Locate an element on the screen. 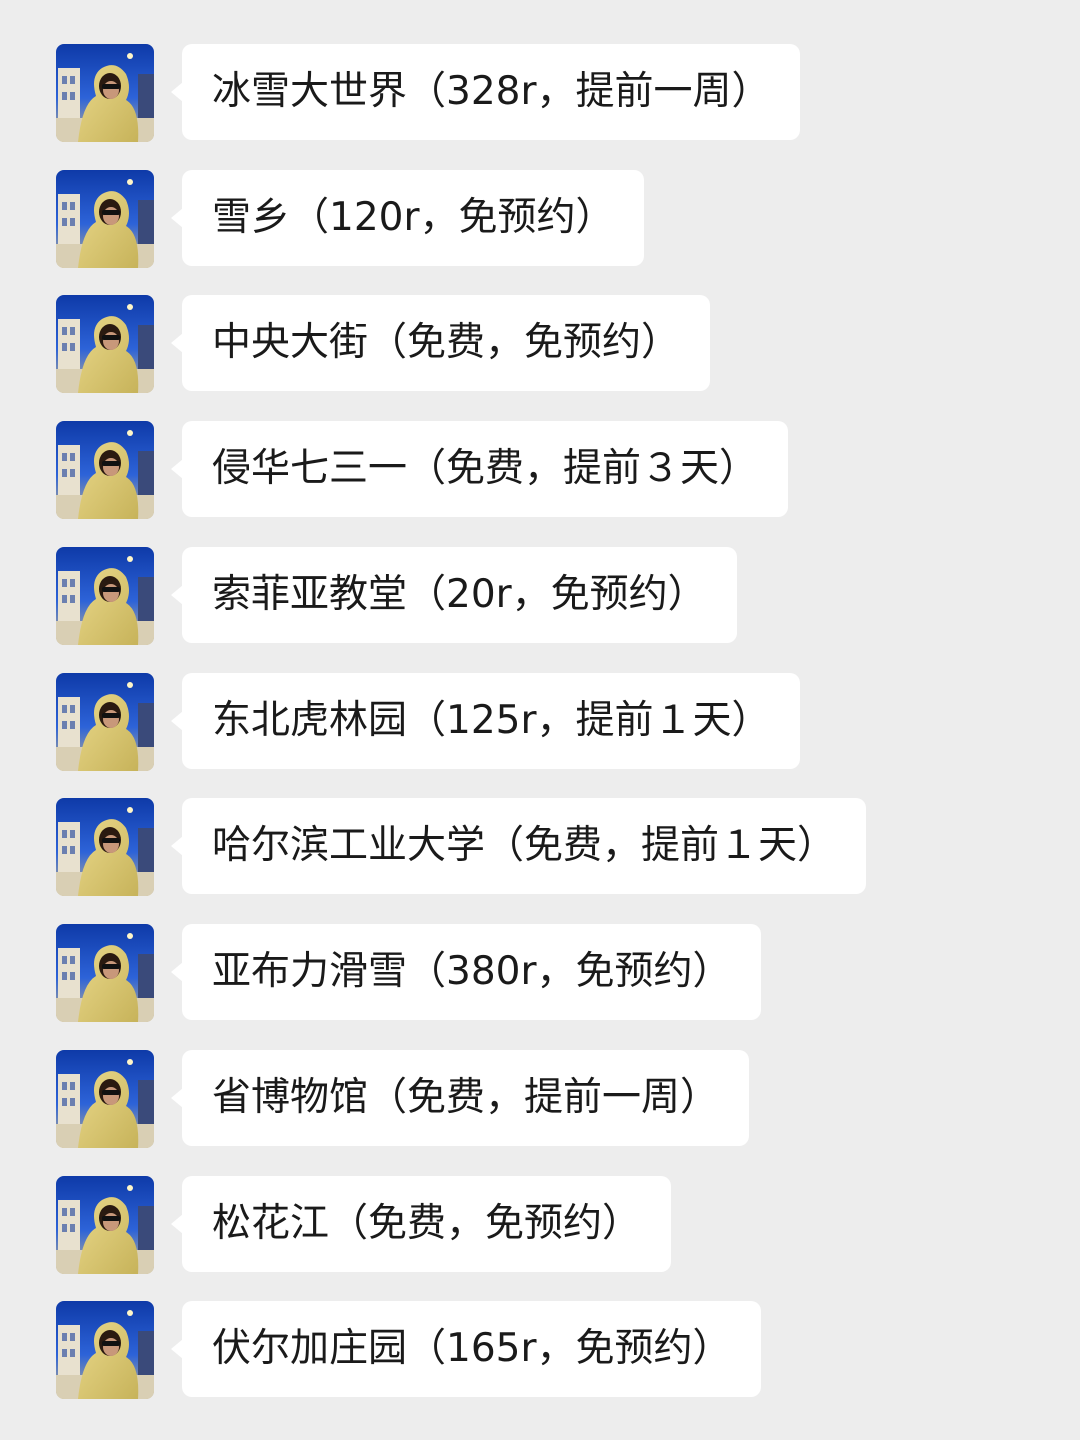 The image size is (1080, 1440). message-bubble: 侵华七三一（免费，提前３天） is located at coordinates (479, 469).